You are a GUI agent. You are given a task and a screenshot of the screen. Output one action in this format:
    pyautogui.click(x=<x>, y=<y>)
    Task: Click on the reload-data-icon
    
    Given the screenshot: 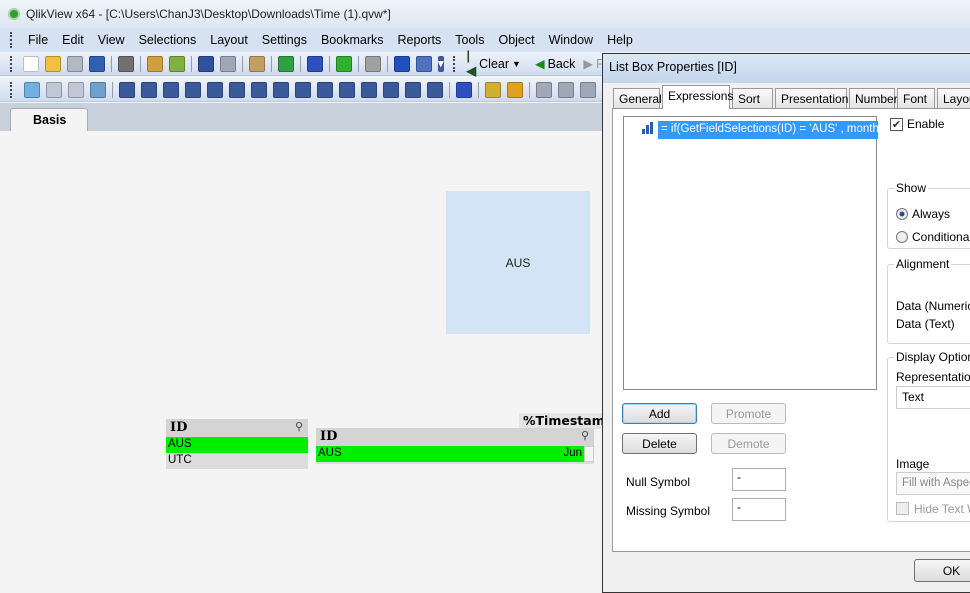 What is the action you would take?
    pyautogui.click(x=177, y=63)
    